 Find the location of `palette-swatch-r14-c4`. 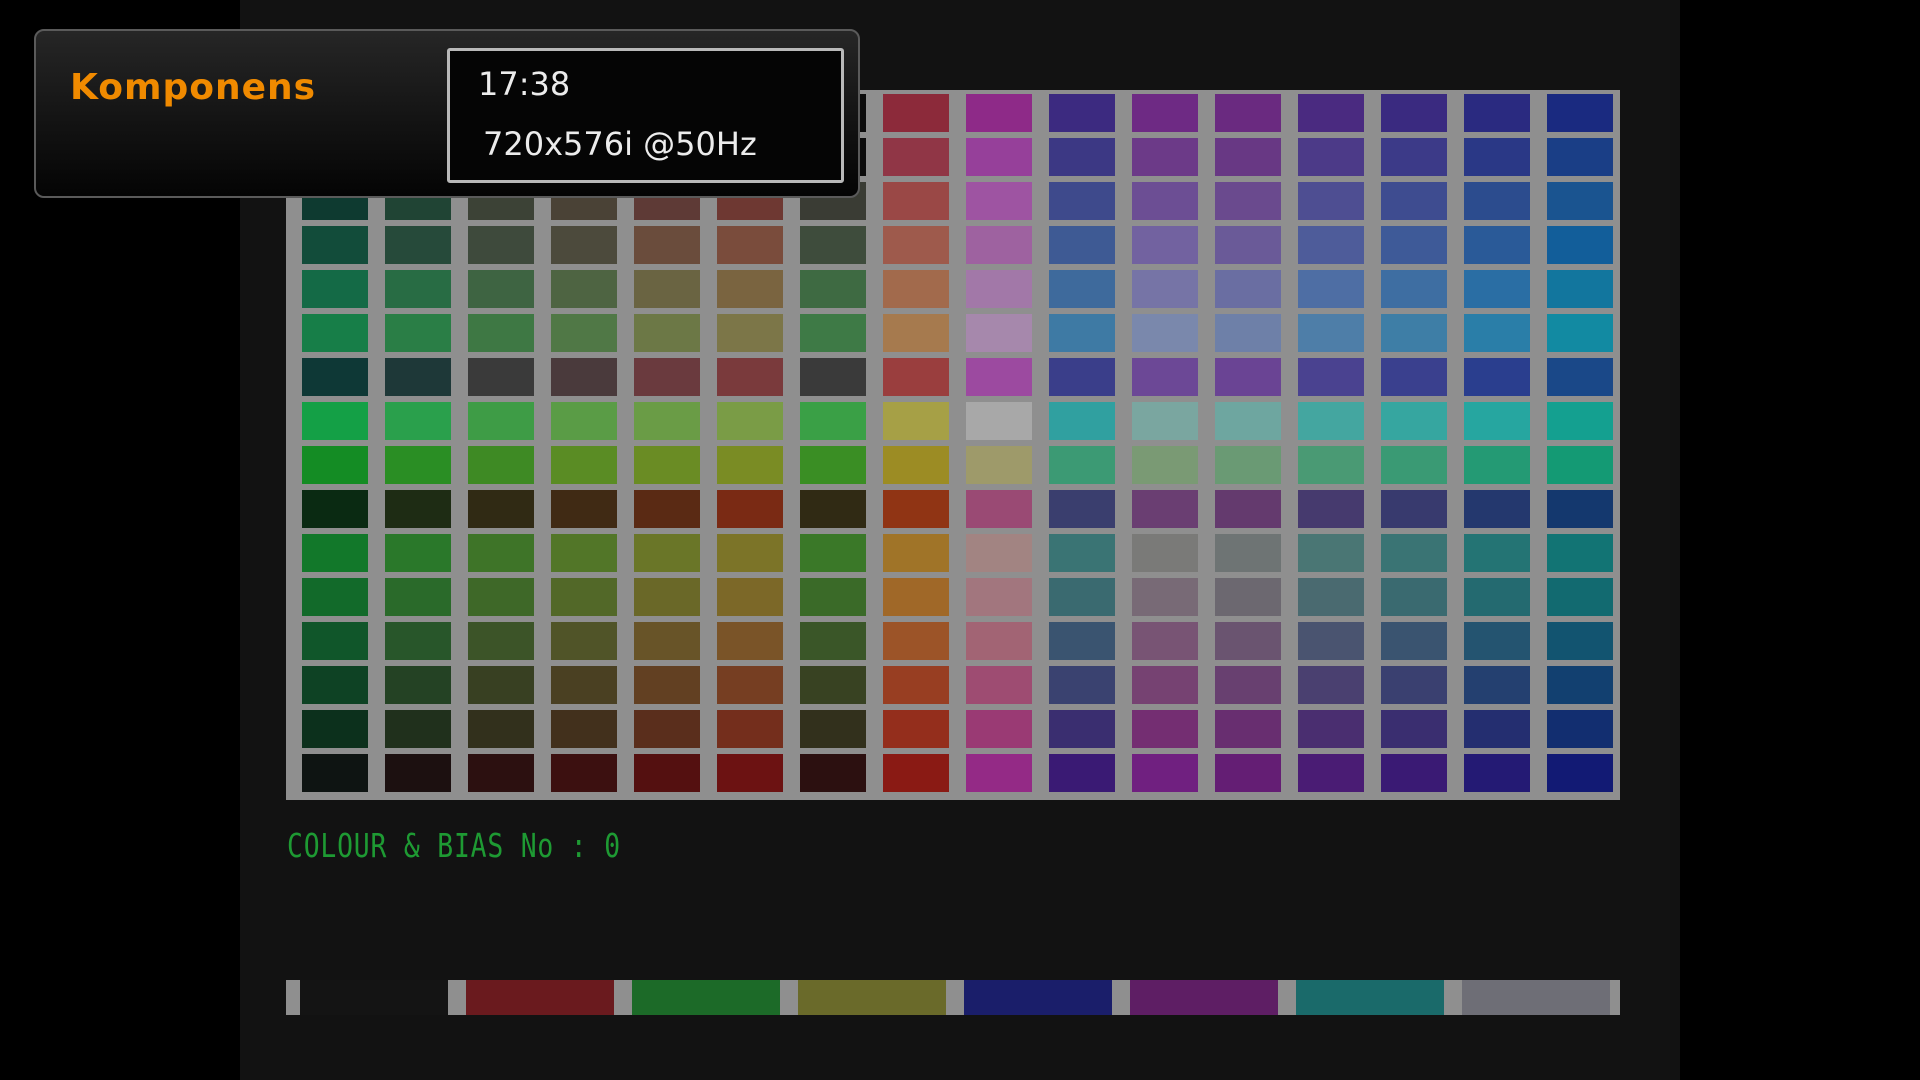

palette-swatch-r14-c4 is located at coordinates (584, 685).